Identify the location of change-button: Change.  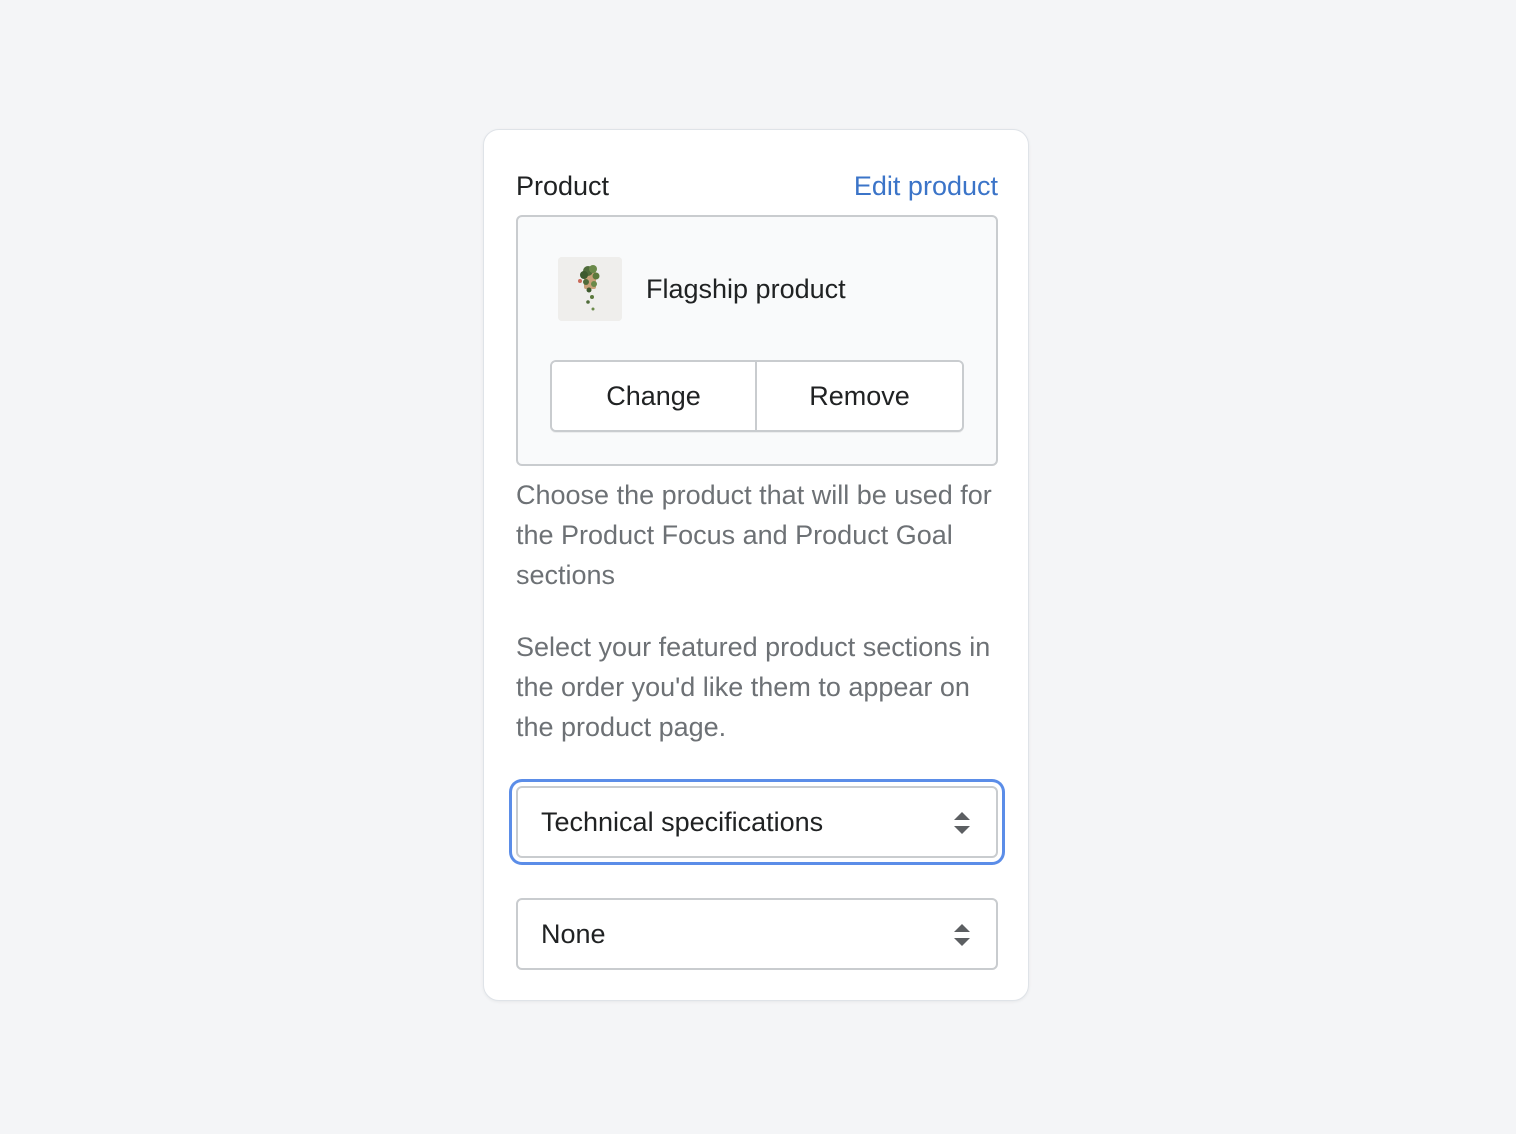
(654, 396).